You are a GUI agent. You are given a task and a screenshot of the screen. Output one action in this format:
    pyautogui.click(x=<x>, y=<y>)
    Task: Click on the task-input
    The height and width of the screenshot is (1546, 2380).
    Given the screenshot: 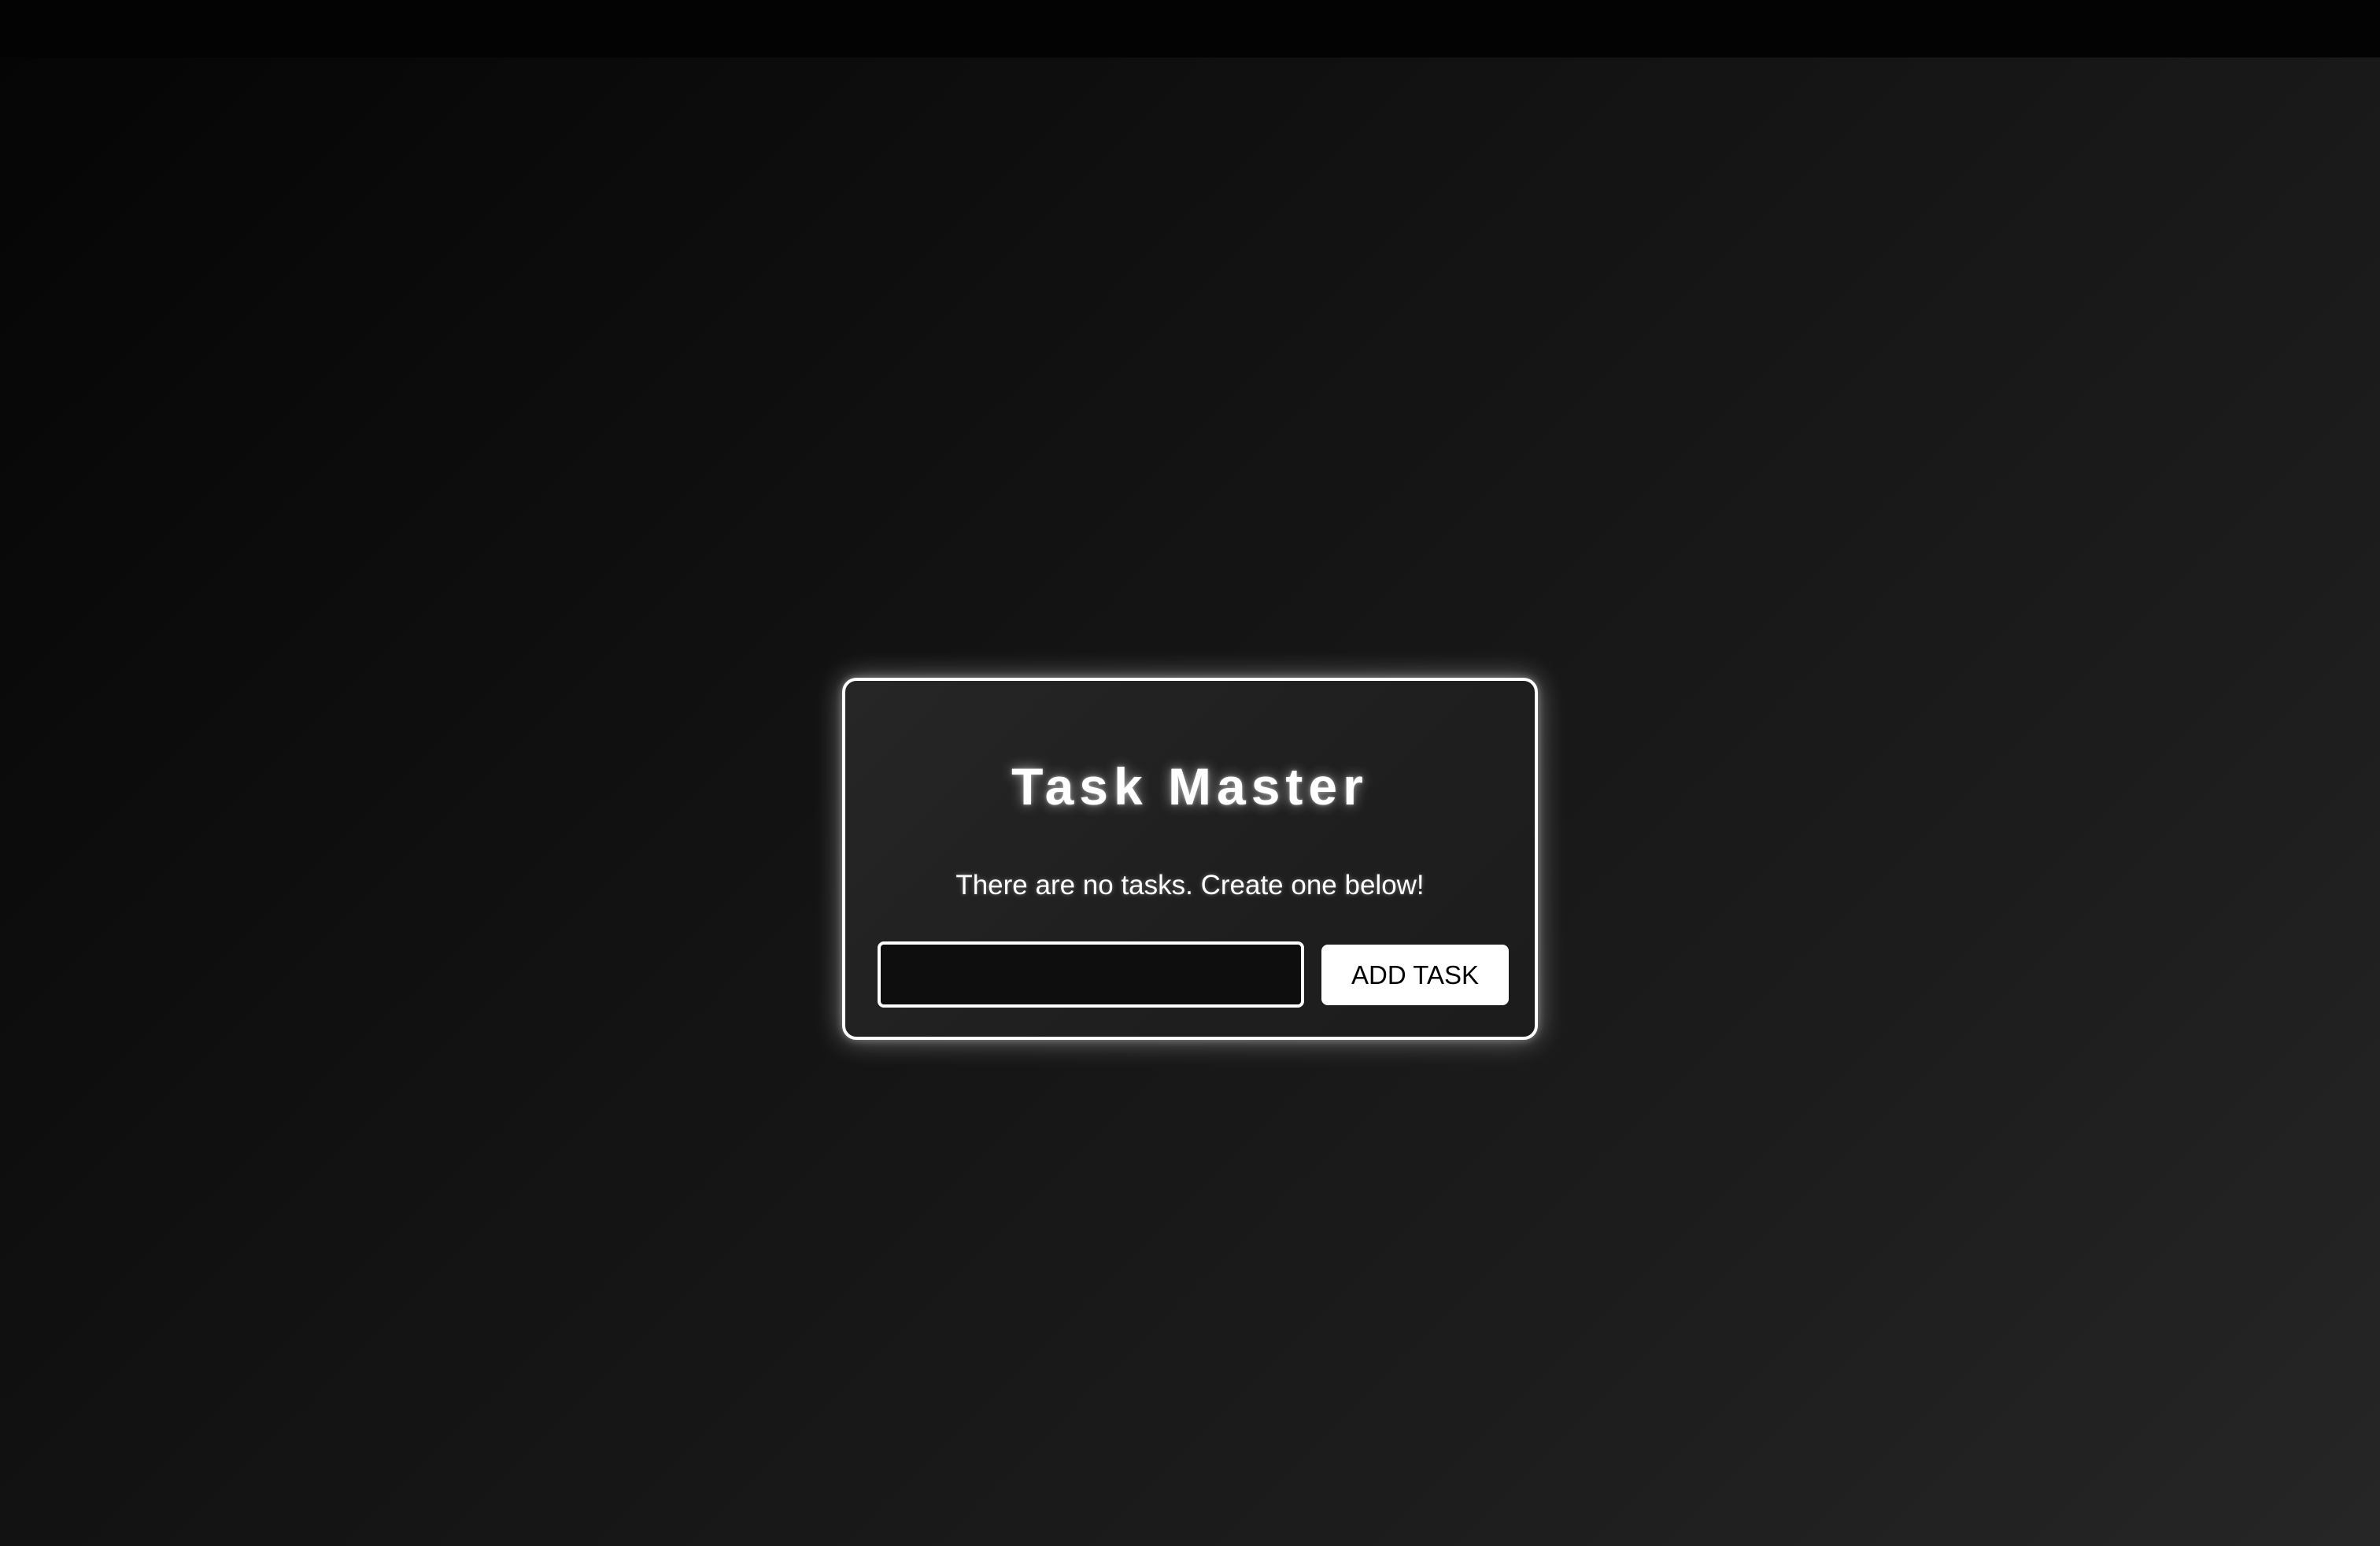 What is the action you would take?
    pyautogui.click(x=1091, y=974)
    